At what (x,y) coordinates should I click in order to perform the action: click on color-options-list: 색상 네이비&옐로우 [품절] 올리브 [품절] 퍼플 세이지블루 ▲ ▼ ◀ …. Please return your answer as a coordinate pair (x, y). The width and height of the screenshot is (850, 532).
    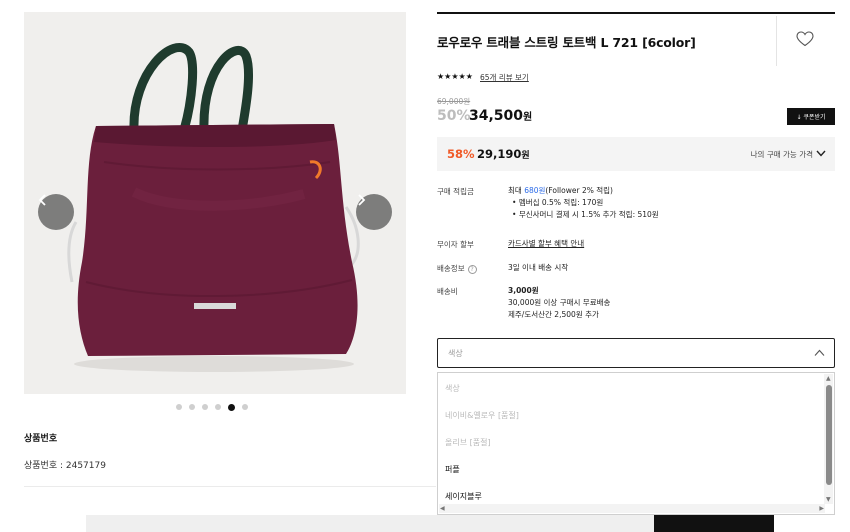
    Looking at the image, I should click on (636, 443).